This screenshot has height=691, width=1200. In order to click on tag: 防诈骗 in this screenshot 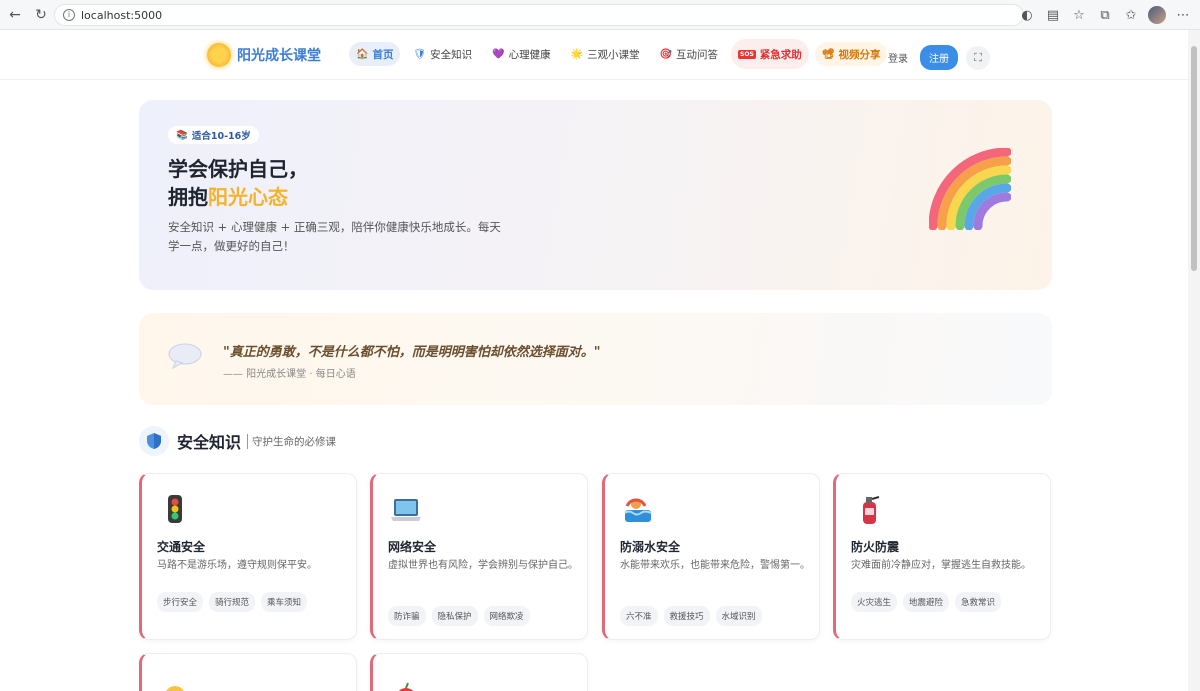, I will do `click(407, 616)`.